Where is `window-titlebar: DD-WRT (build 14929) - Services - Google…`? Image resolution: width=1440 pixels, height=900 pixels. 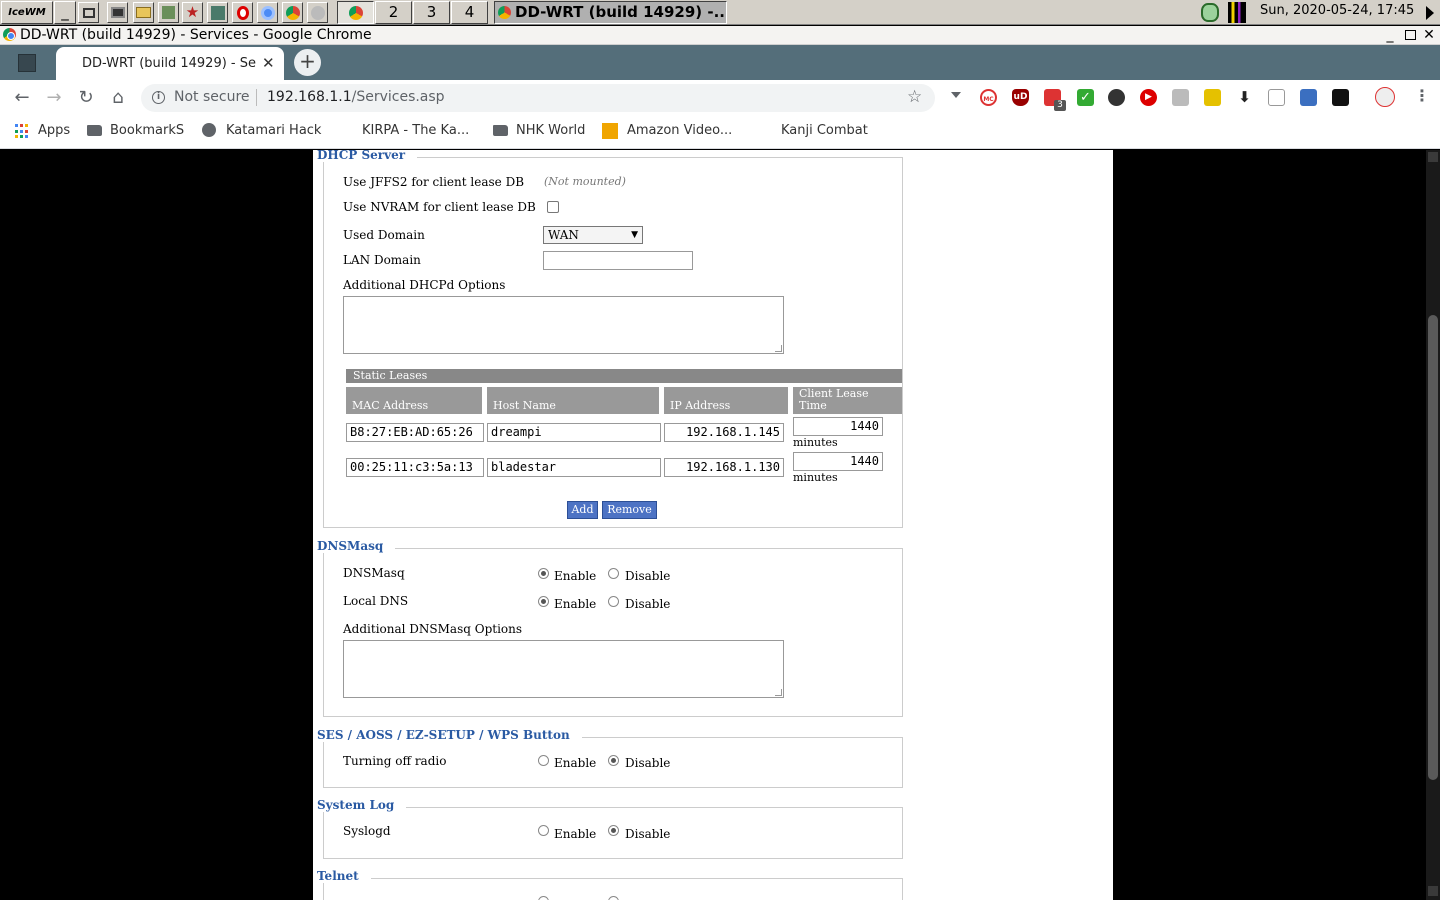
window-titlebar: DD-WRT (build 14929) - Services - Google… is located at coordinates (720, 35).